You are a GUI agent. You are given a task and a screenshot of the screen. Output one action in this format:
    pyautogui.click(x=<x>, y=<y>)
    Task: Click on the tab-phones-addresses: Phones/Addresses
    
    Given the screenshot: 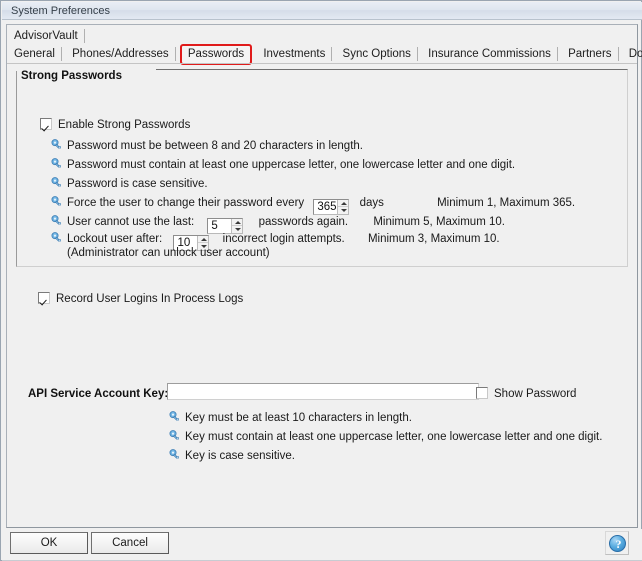 What is the action you would take?
    pyautogui.click(x=120, y=54)
    